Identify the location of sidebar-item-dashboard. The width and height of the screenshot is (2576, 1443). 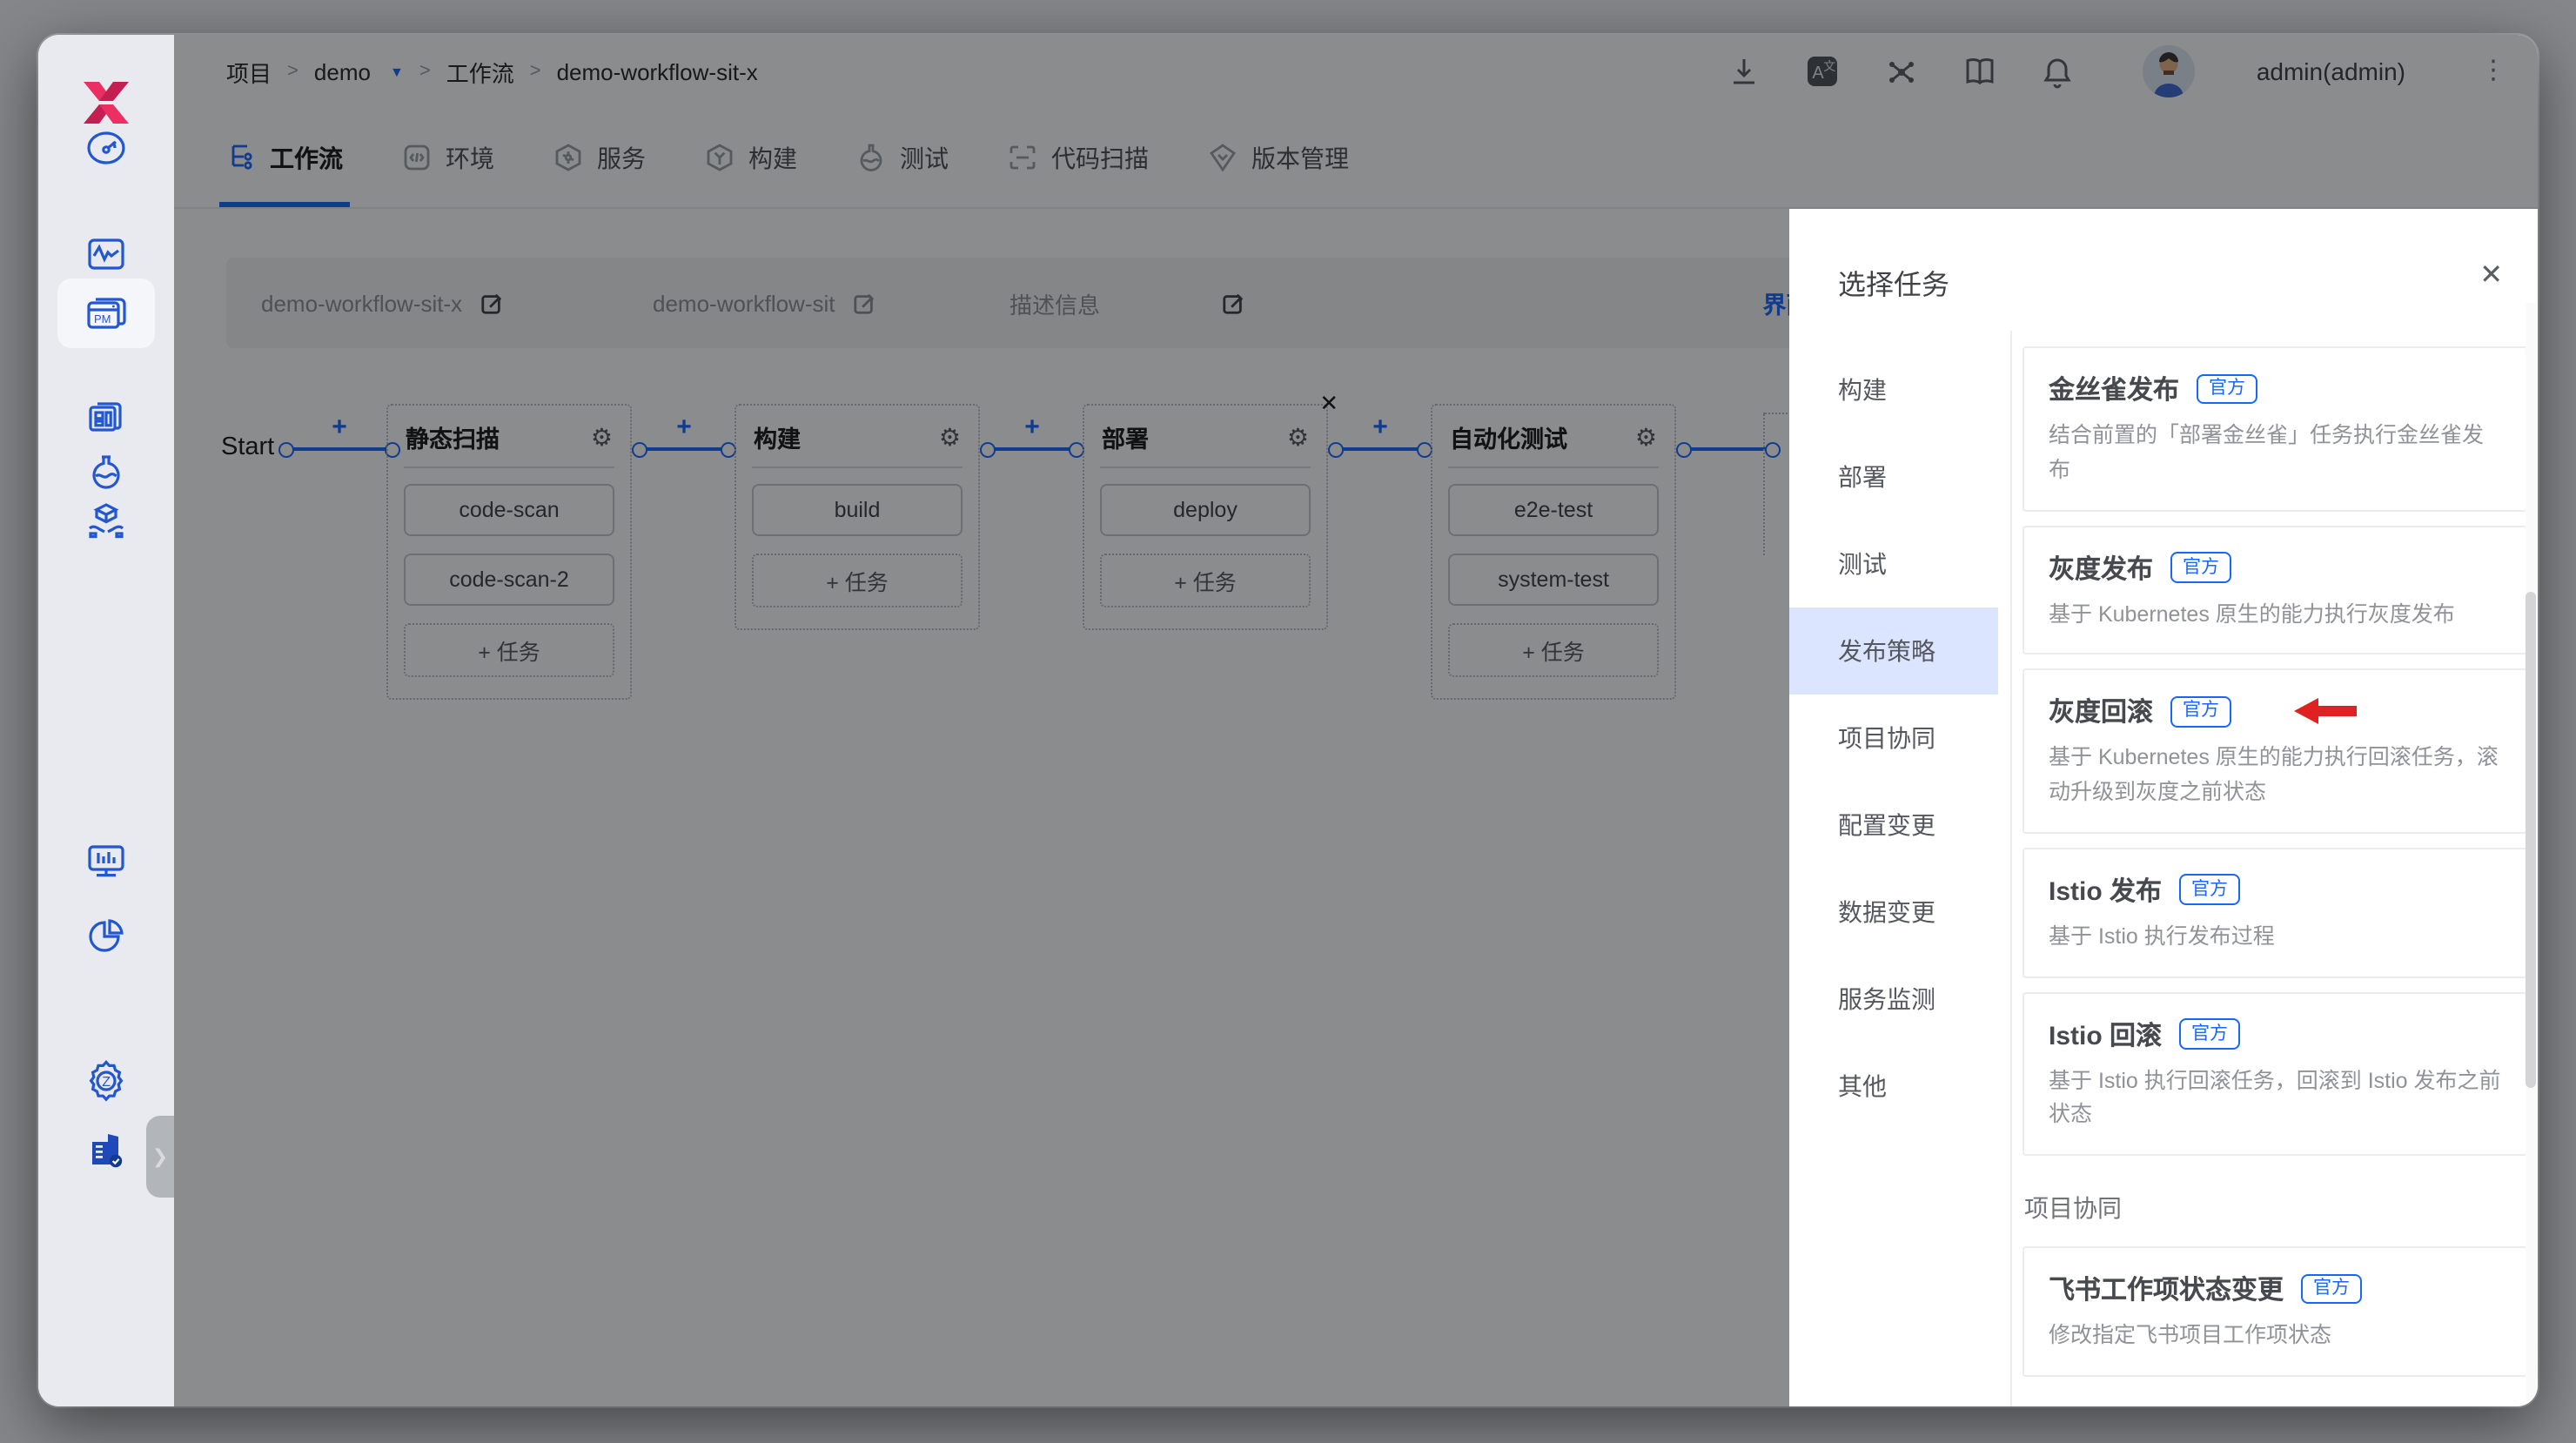
(106, 148).